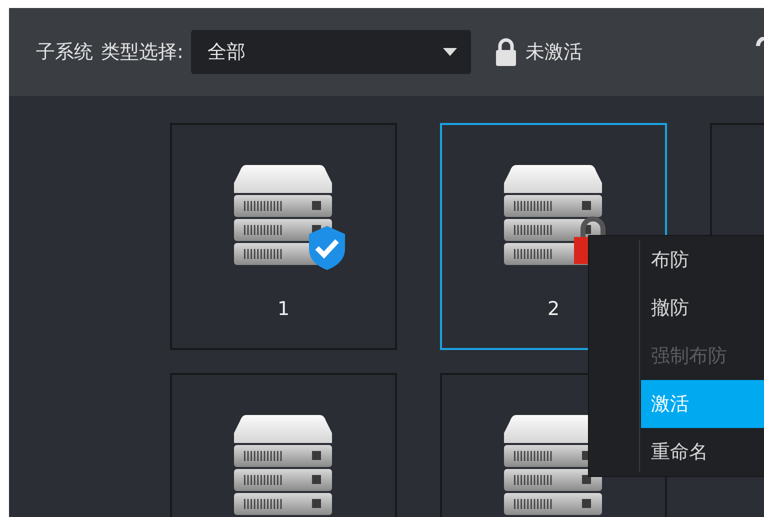  I want to click on type-label: 类型选择:, so click(142, 52).